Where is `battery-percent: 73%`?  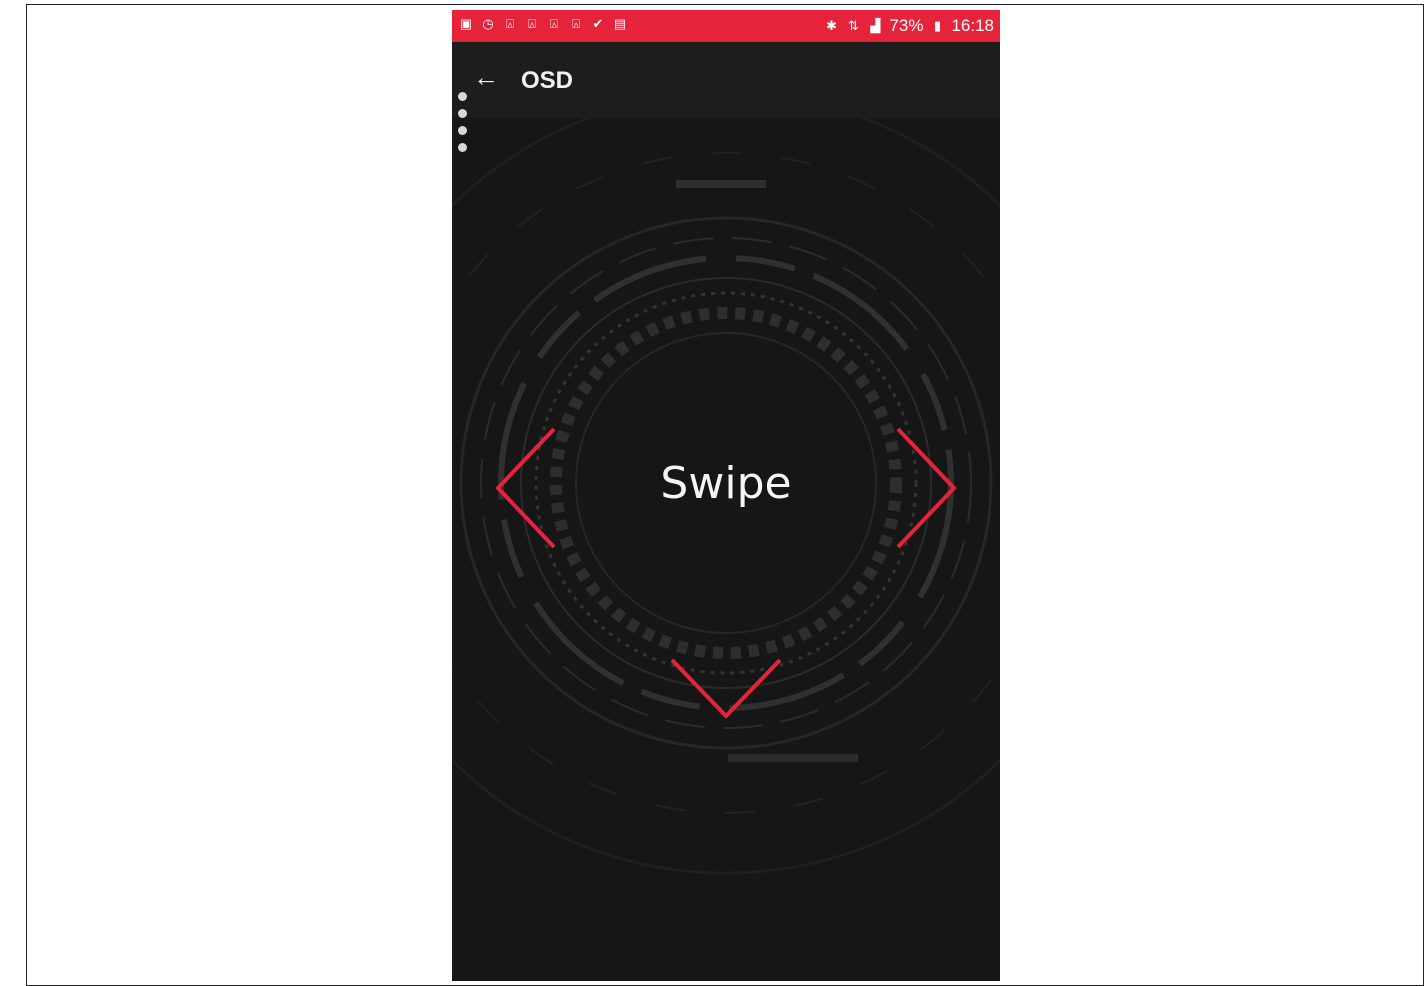
battery-percent: 73% is located at coordinates (906, 25).